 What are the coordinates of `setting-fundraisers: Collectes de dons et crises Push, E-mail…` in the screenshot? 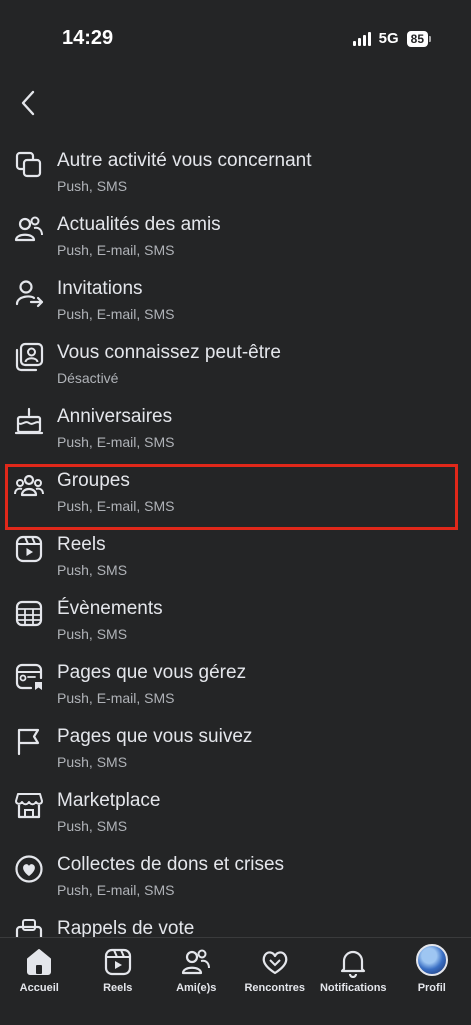 It's located at (235, 878).